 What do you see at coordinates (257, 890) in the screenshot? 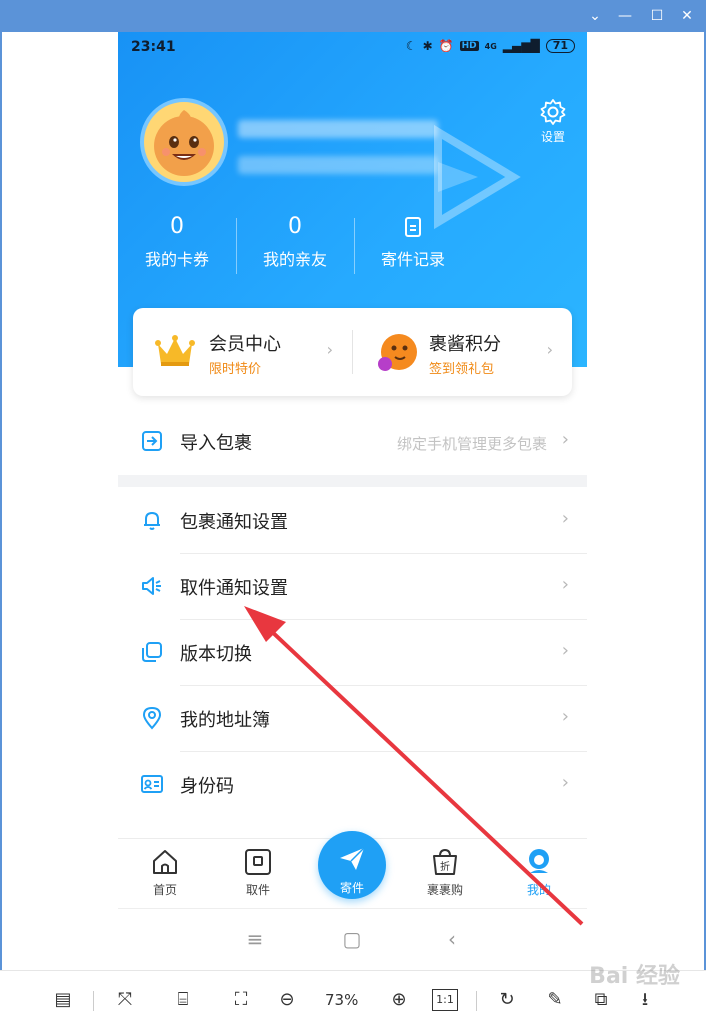
I see `tab-label: 取件` at bounding box center [257, 890].